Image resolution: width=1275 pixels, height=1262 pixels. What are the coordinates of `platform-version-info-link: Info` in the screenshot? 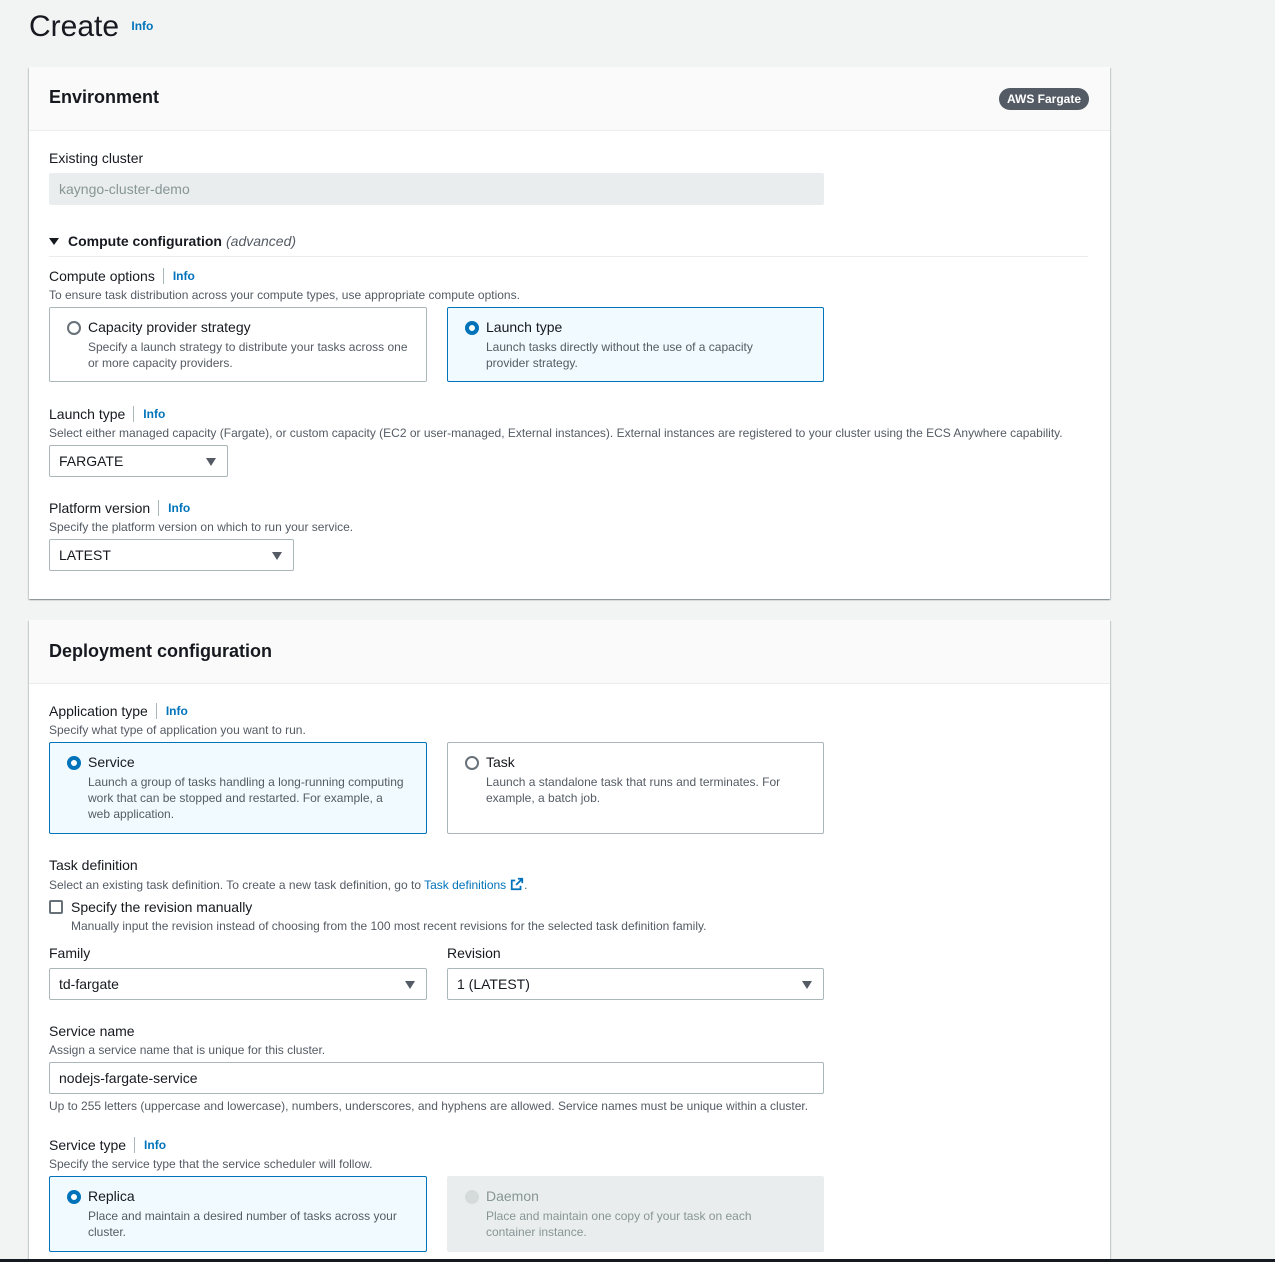 It's located at (179, 508).